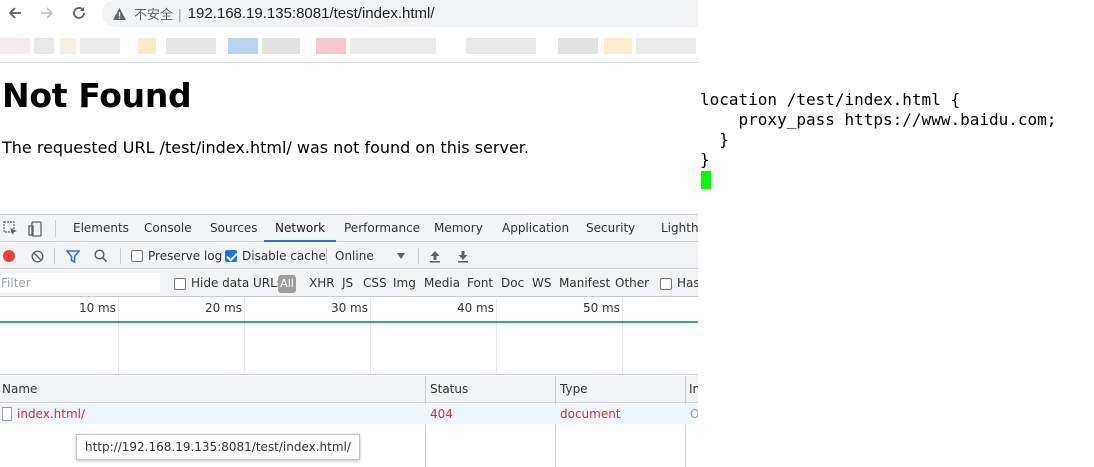  What do you see at coordinates (572, 389) in the screenshot?
I see `column-header-type: Type` at bounding box center [572, 389].